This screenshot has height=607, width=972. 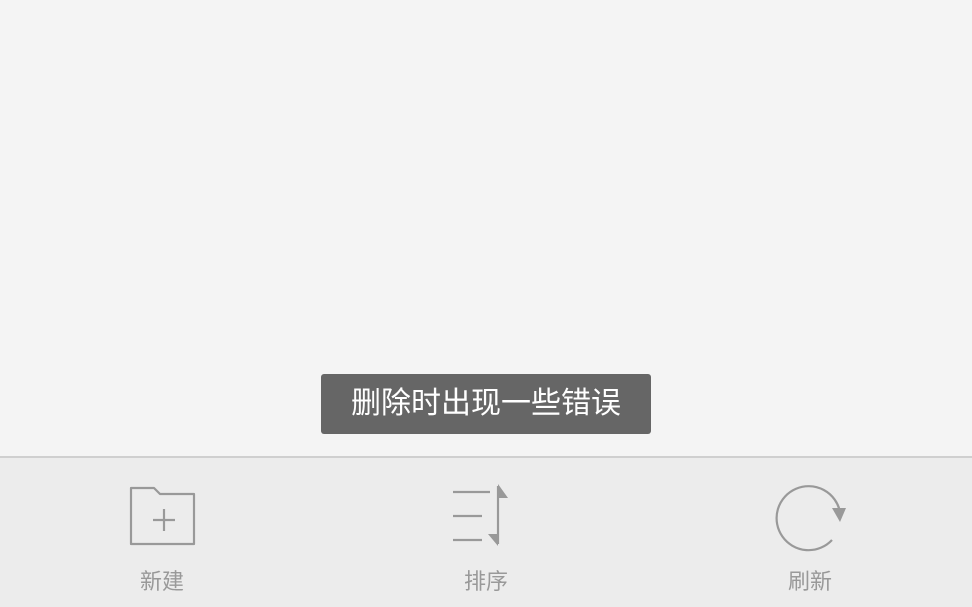 I want to click on refresh-button: 刷新, so click(x=810, y=532).